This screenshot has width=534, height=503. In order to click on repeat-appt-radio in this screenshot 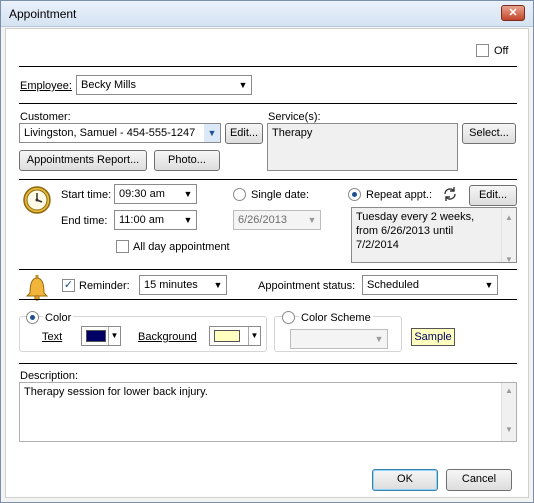, I will do `click(354, 194)`.